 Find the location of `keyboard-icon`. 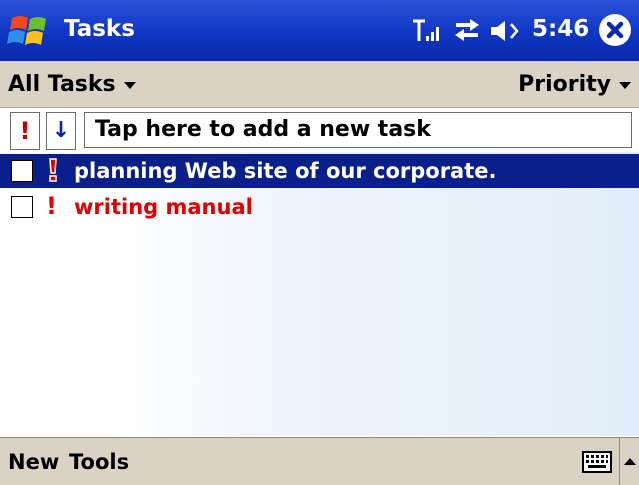

keyboard-icon is located at coordinates (597, 464).